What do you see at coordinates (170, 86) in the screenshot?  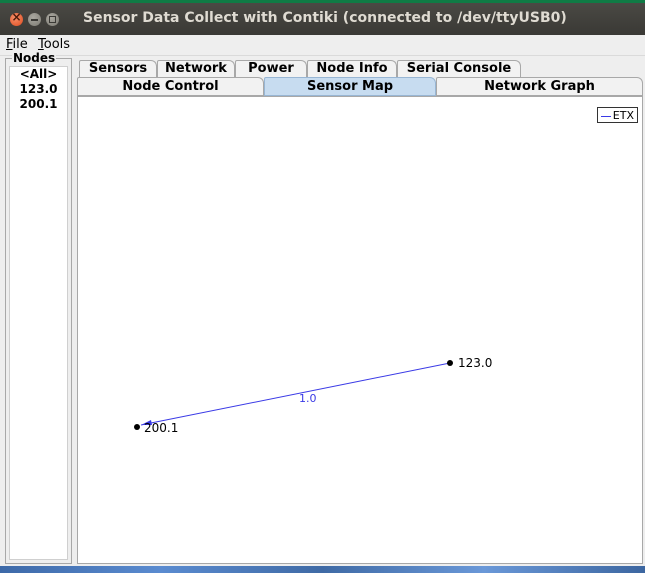 I see `tab-node-control: Node Control` at bounding box center [170, 86].